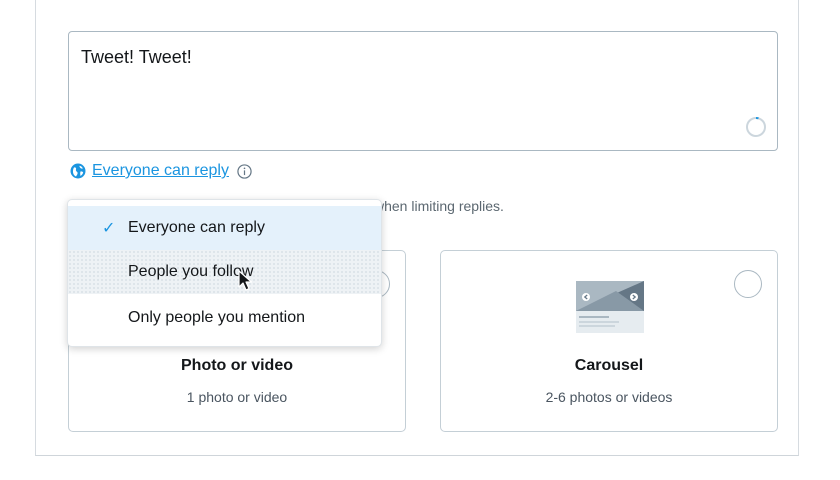 The width and height of the screenshot is (840, 480). Describe the element at coordinates (78, 171) in the screenshot. I see `globe-icon` at that location.